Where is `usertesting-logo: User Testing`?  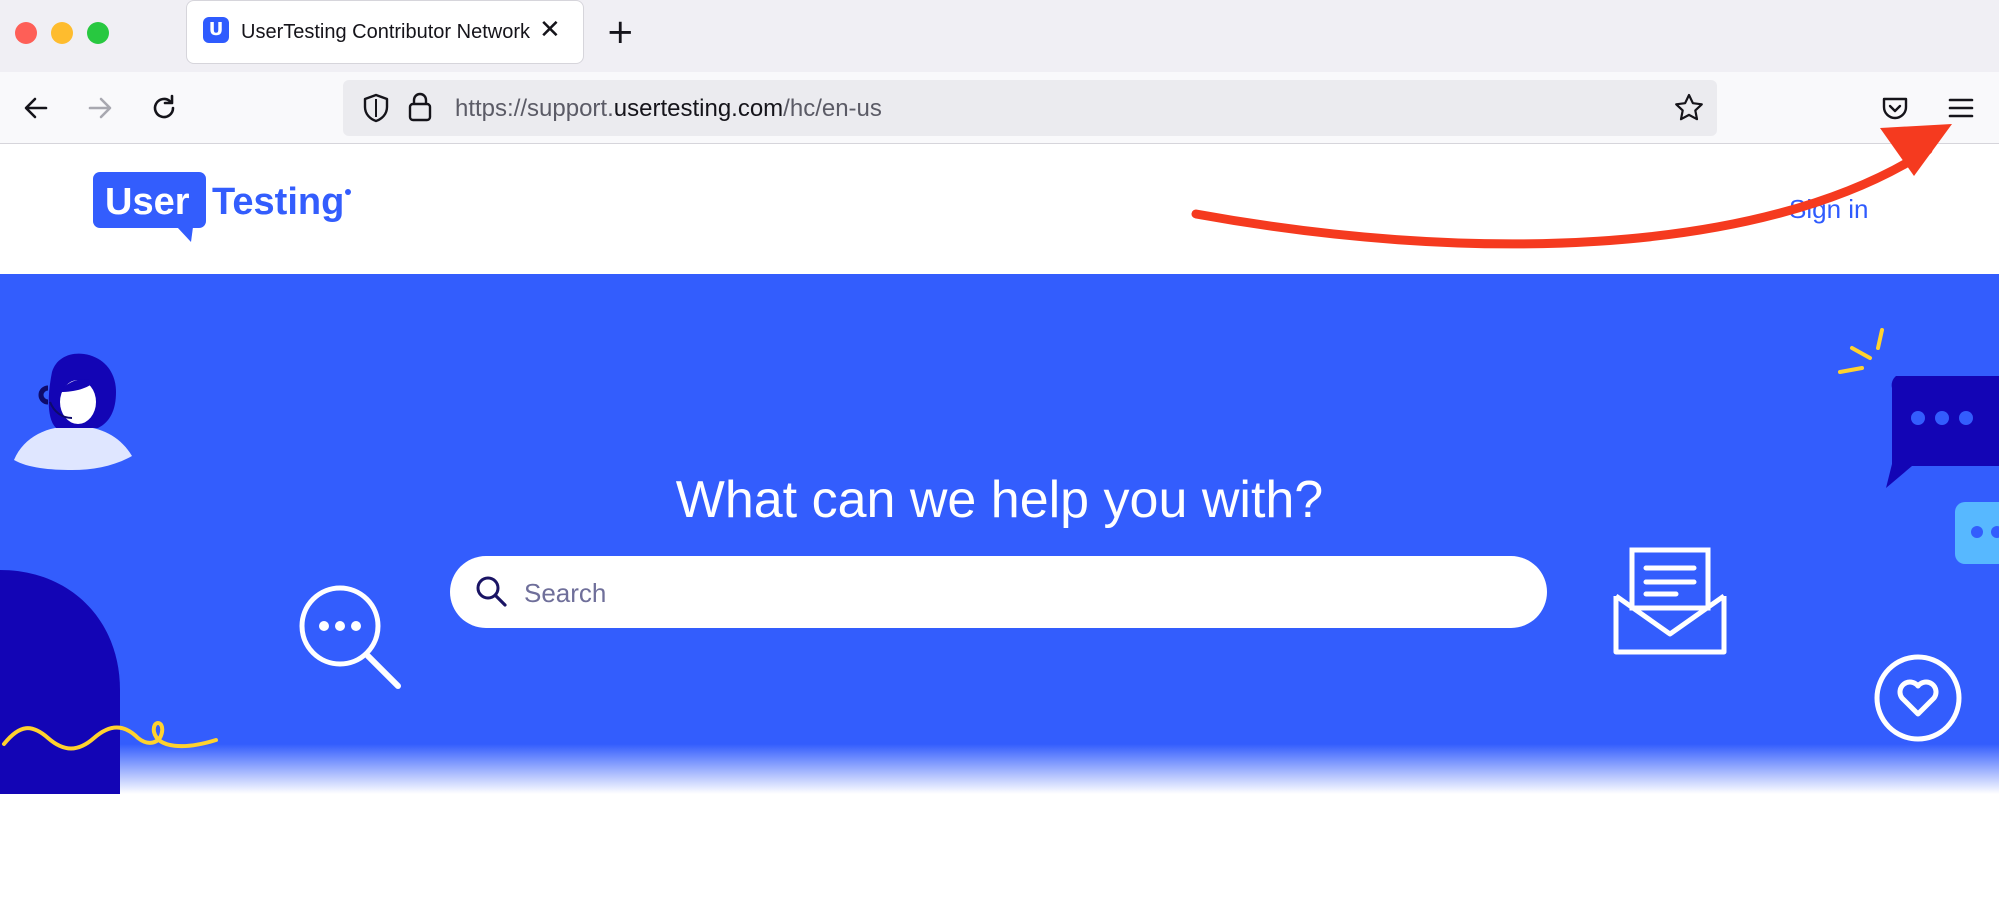
usertesting-logo: User Testing is located at coordinates (223, 208).